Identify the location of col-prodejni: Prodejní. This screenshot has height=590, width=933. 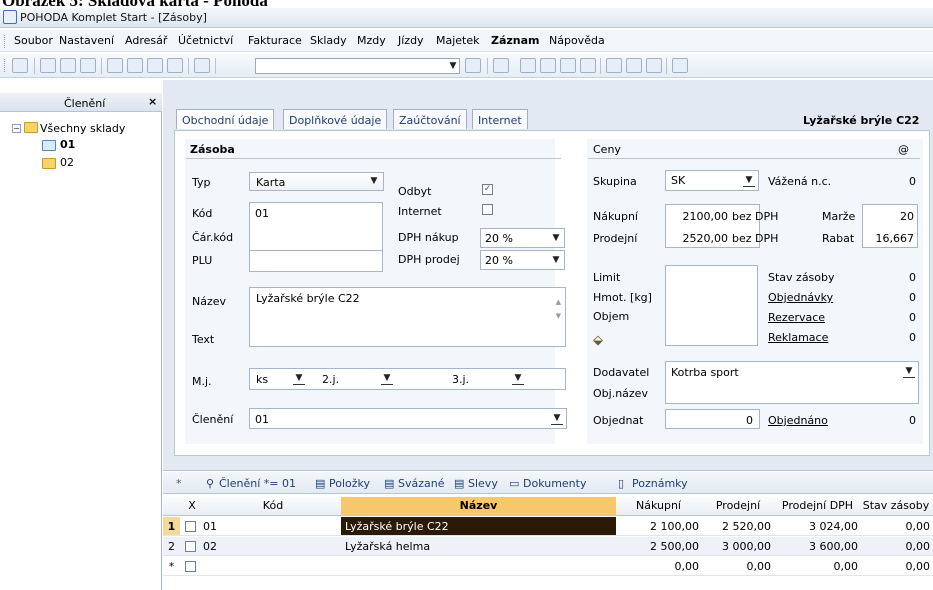
(738, 506).